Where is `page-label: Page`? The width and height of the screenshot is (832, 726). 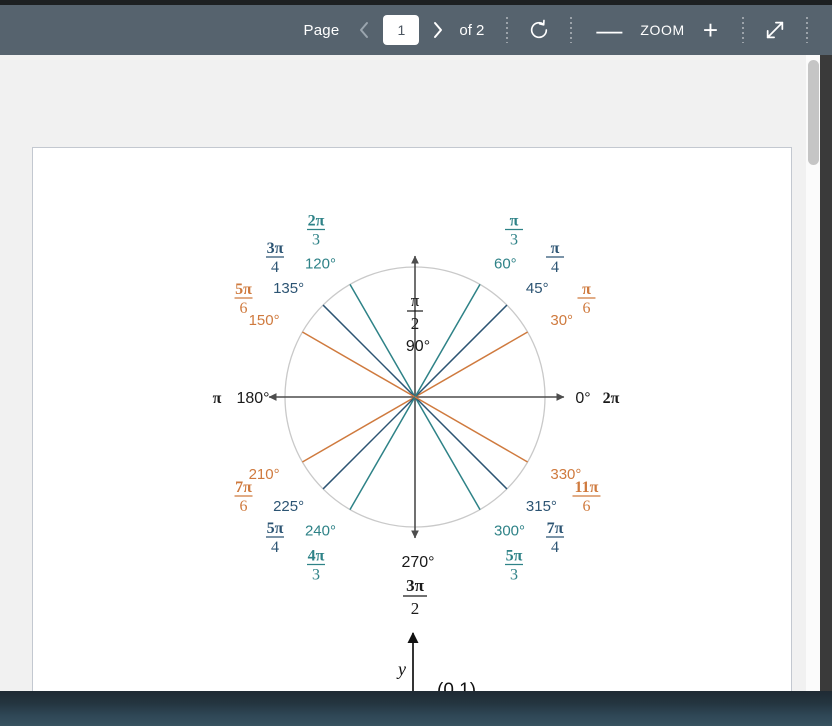
page-label: Page is located at coordinates (321, 30).